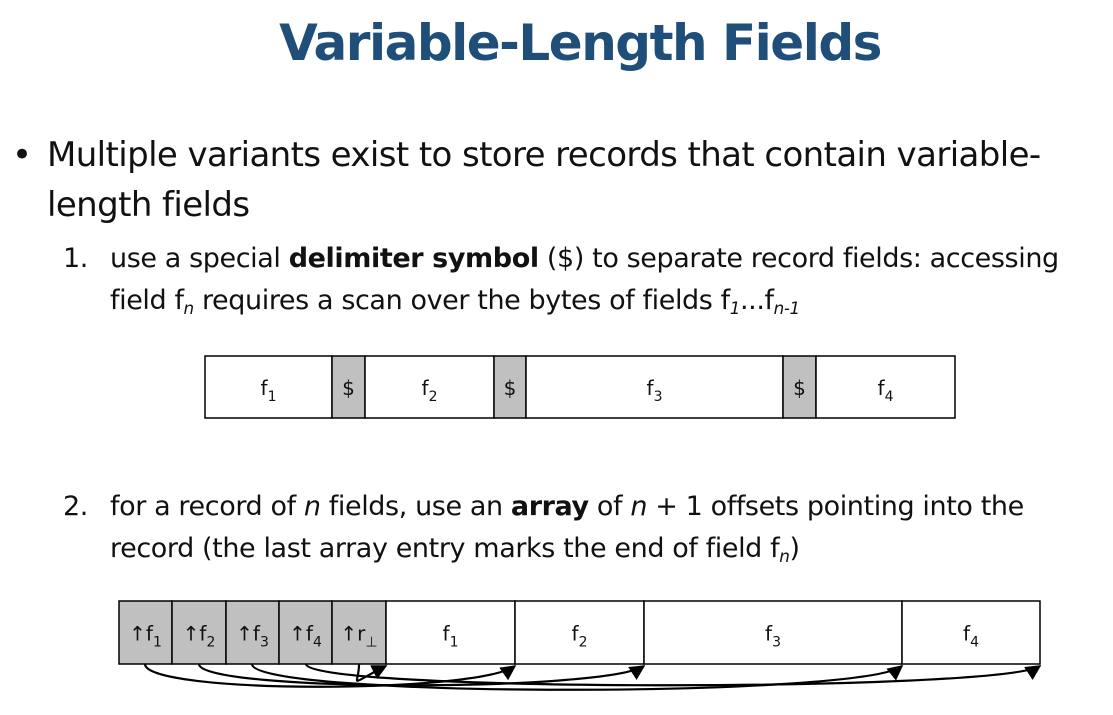  What do you see at coordinates (353, 634) in the screenshot?
I see `cell-label-base: ↑r` at bounding box center [353, 634].